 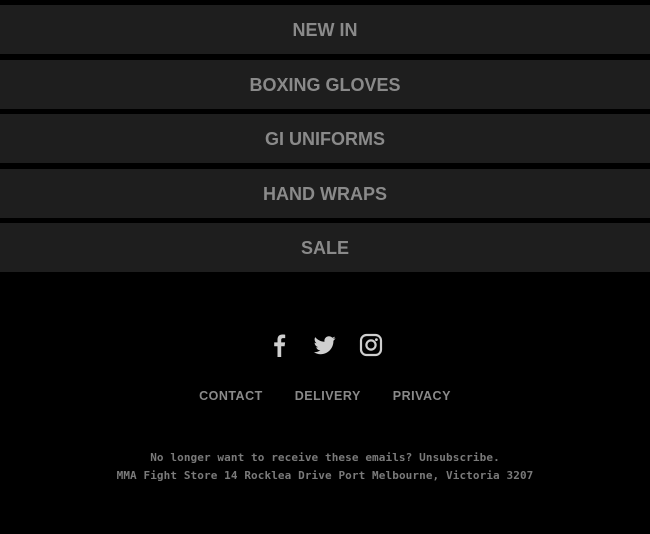 What do you see at coordinates (325, 247) in the screenshot?
I see `nav-item-sale: SALE` at bounding box center [325, 247].